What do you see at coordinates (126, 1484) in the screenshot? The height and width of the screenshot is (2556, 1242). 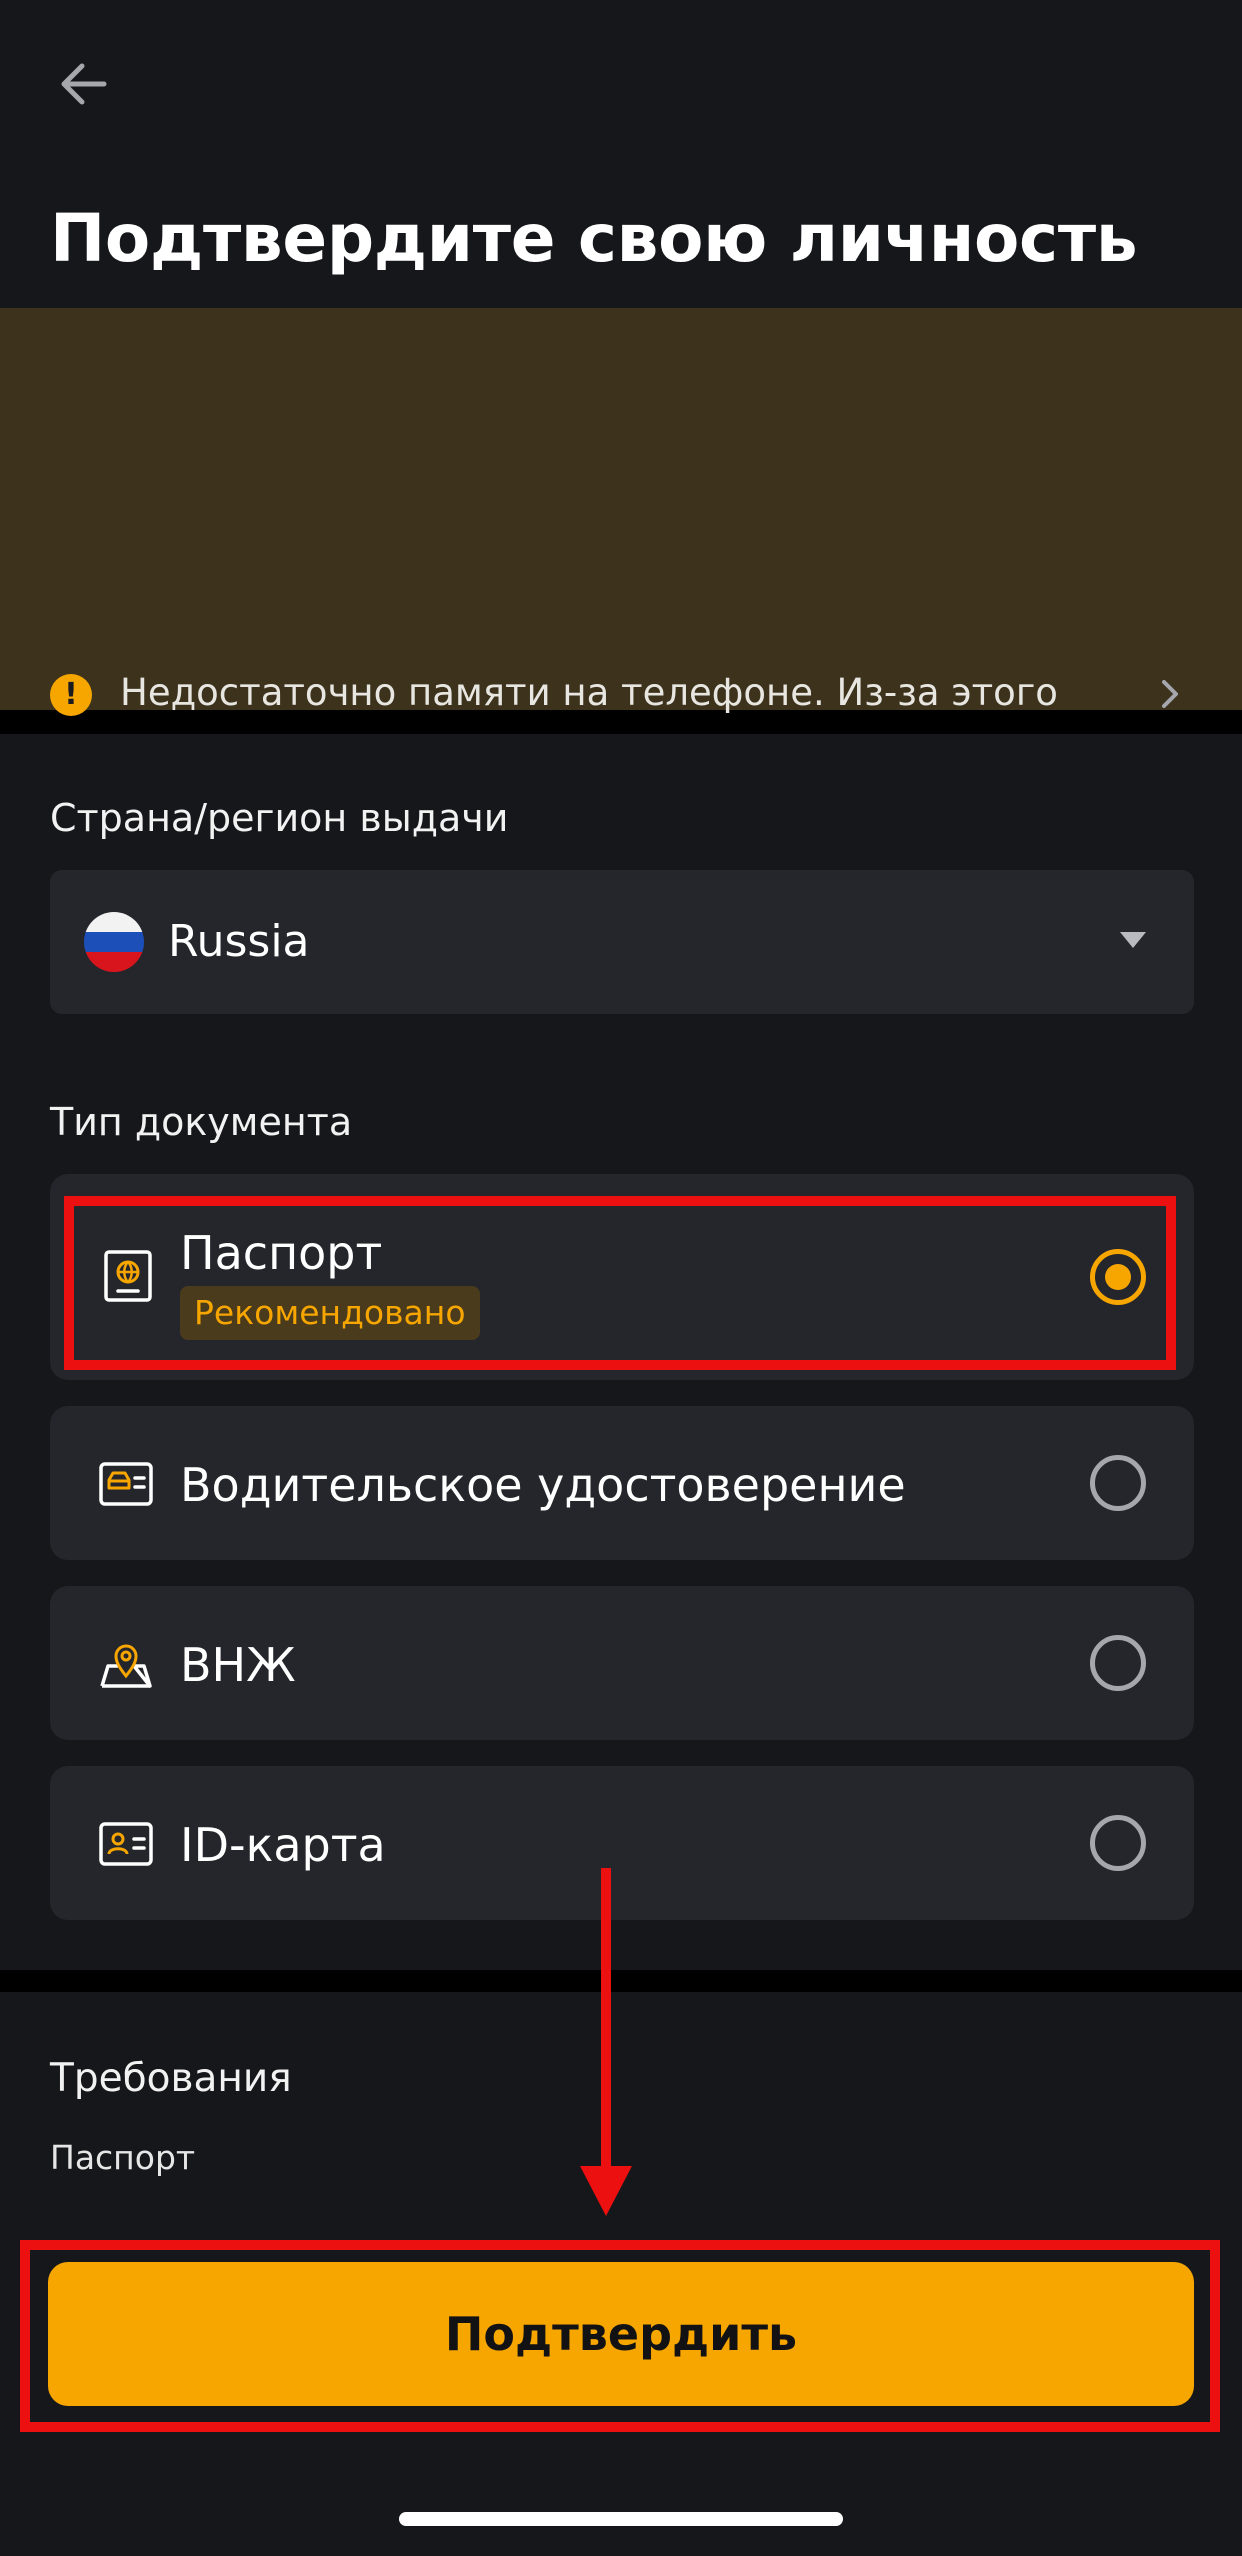 I see `driver-license-icon` at bounding box center [126, 1484].